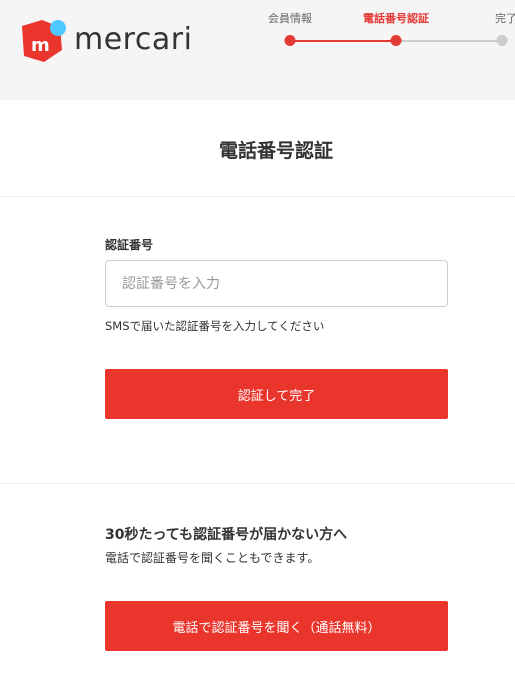 This screenshot has width=515, height=691. I want to click on progress-steps: 会員情報 電話番号認証 完了, so click(387, 30).